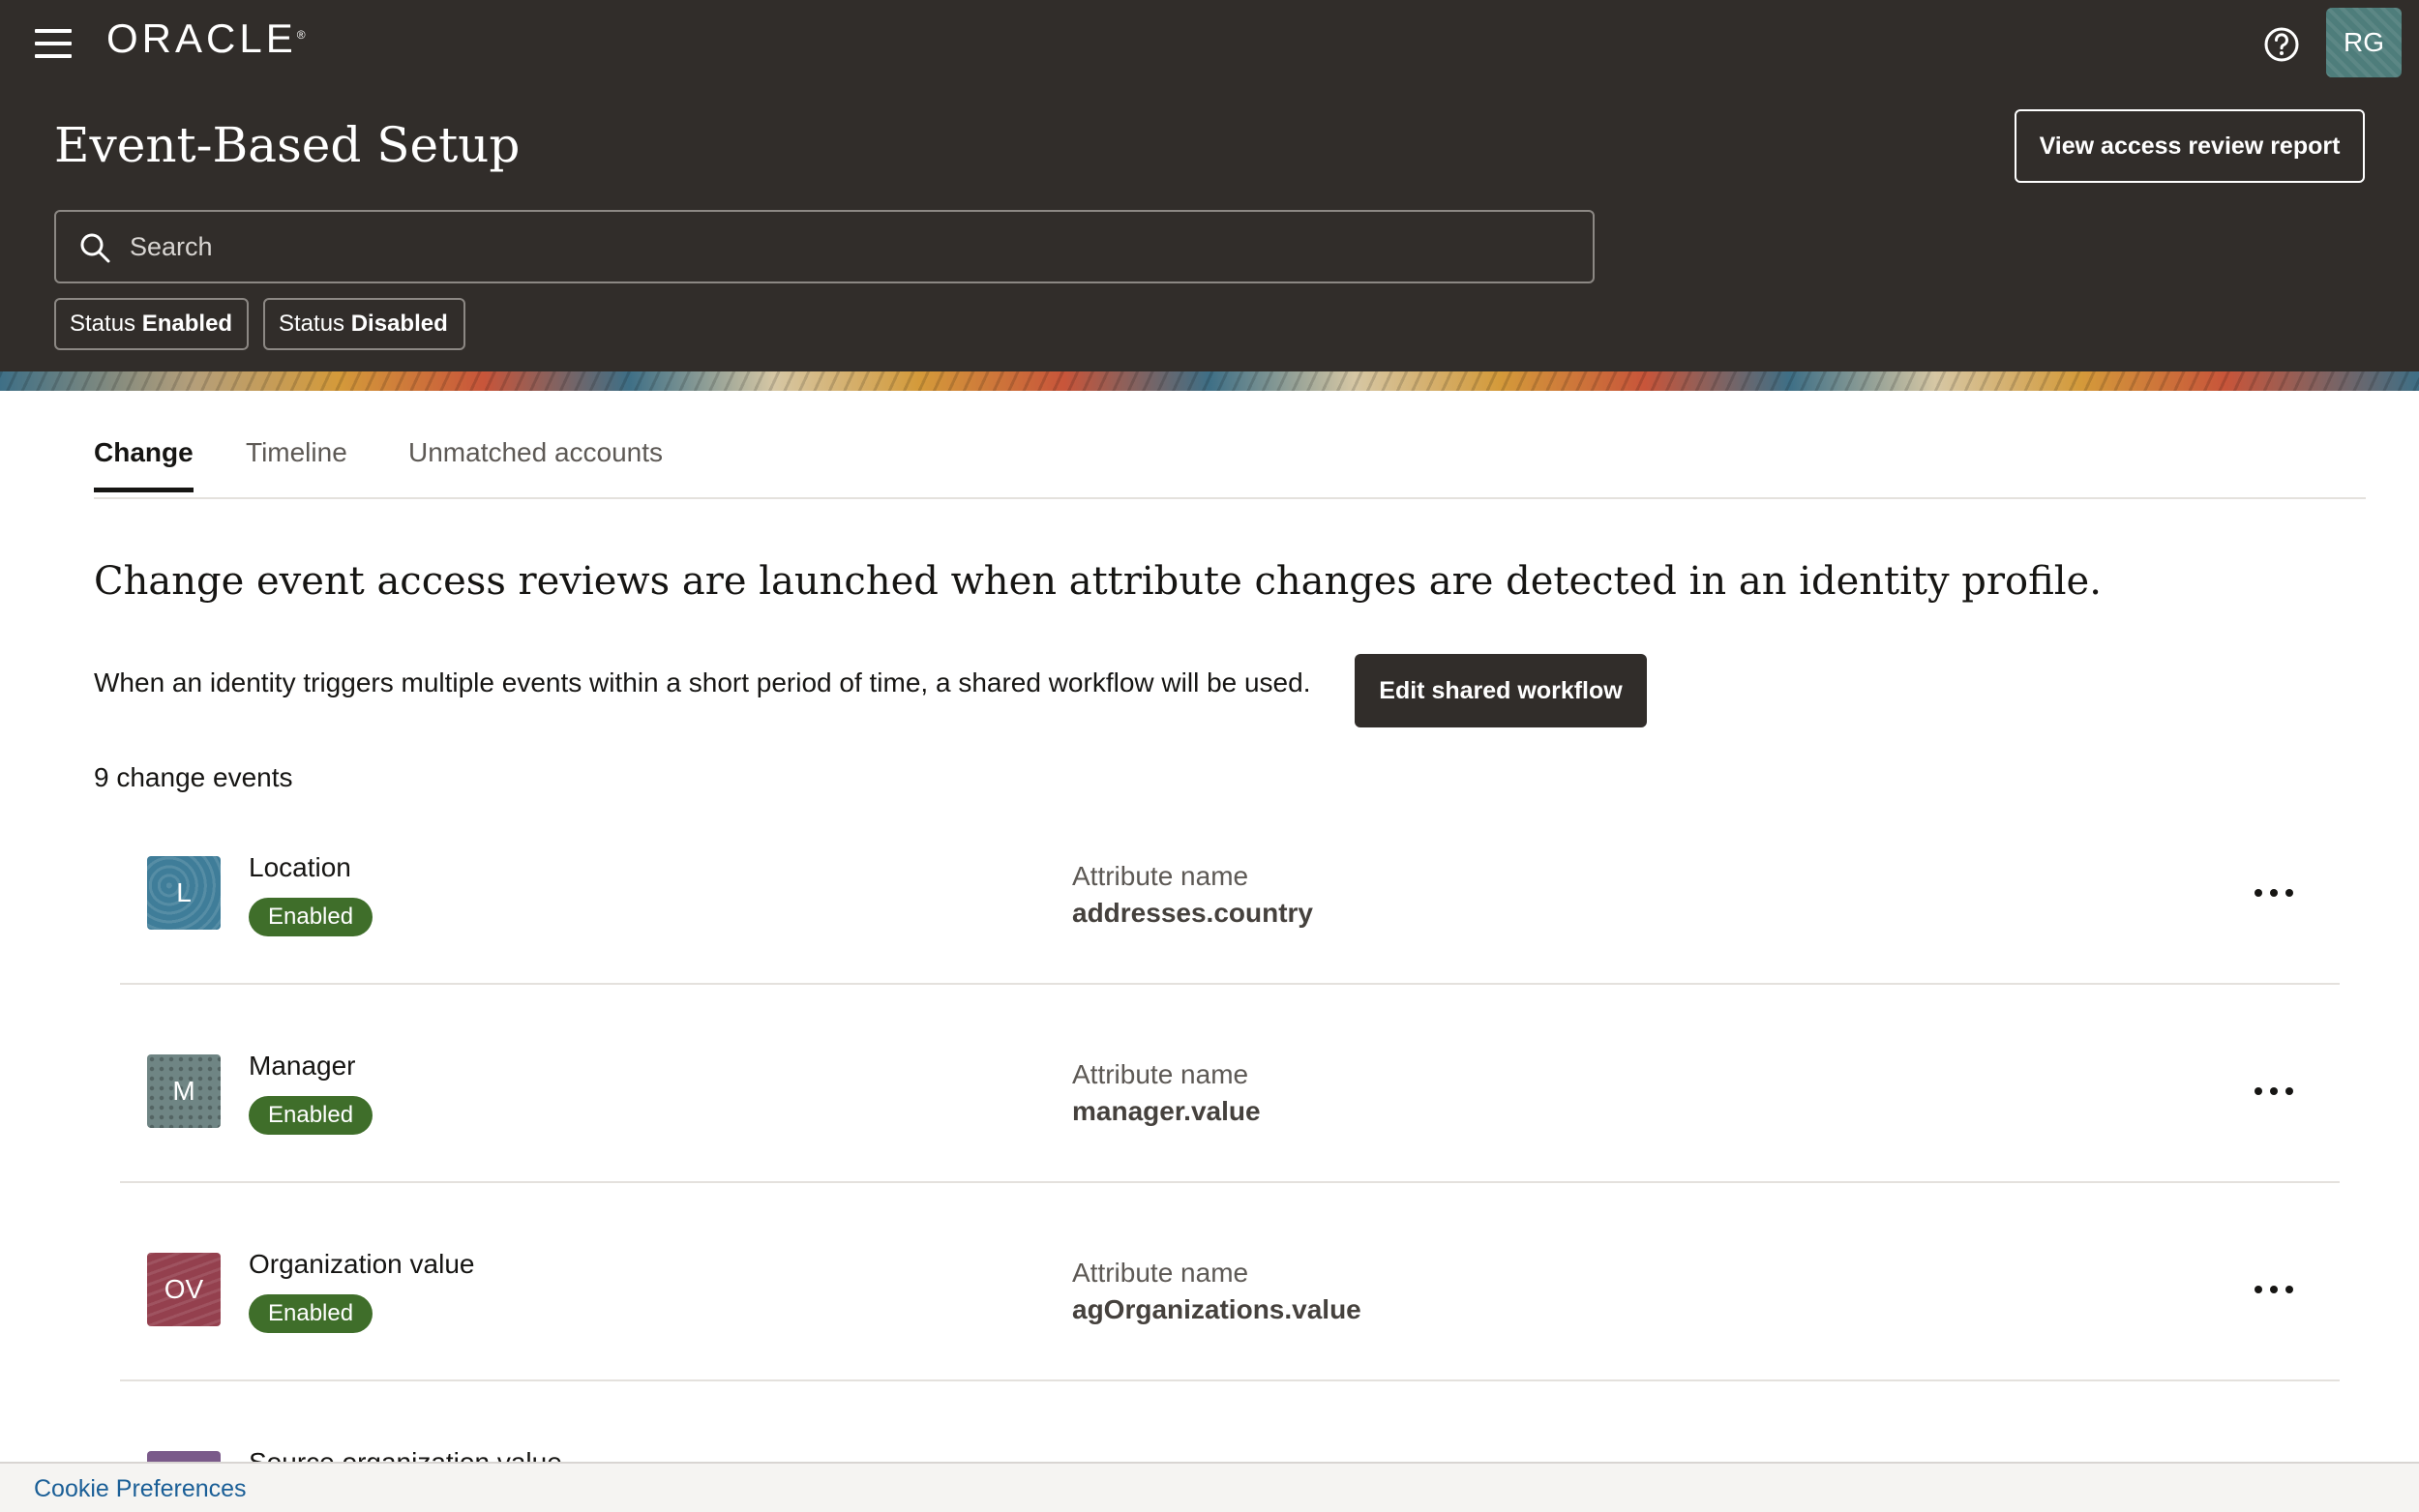 The width and height of the screenshot is (2419, 1512). Describe the element at coordinates (300, 867) in the screenshot. I see `event-name: Location` at that location.